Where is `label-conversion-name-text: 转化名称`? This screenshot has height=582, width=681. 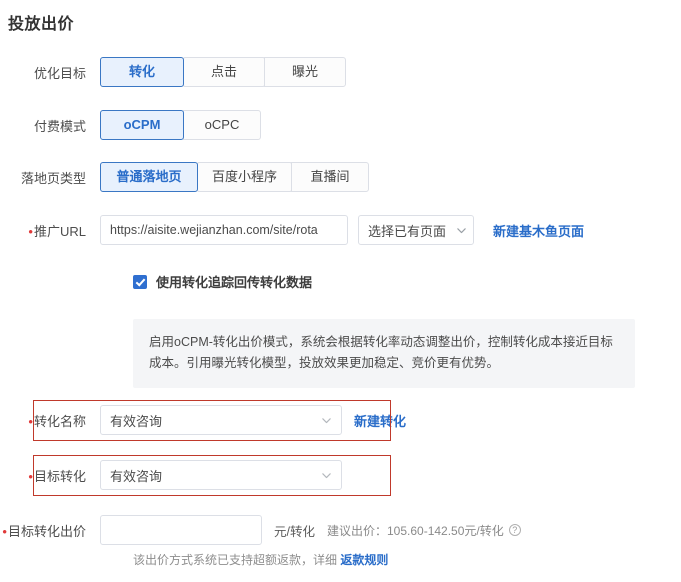 label-conversion-name-text: 转化名称 is located at coordinates (59, 421).